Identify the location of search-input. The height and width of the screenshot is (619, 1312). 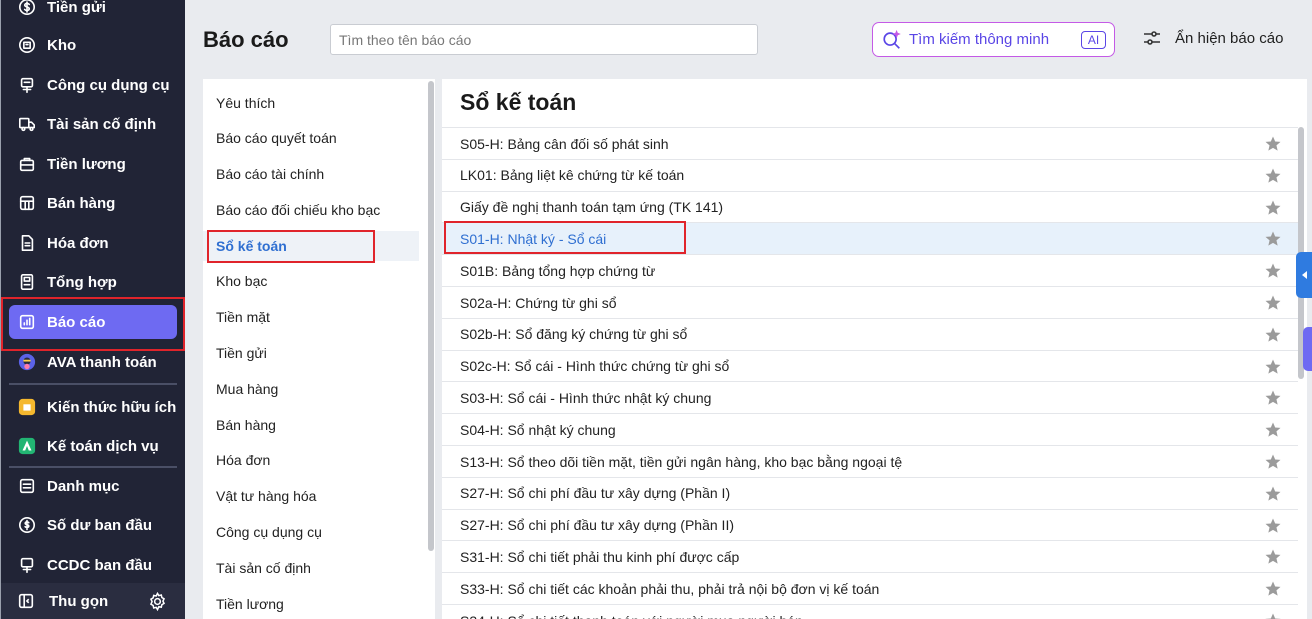
(544, 39).